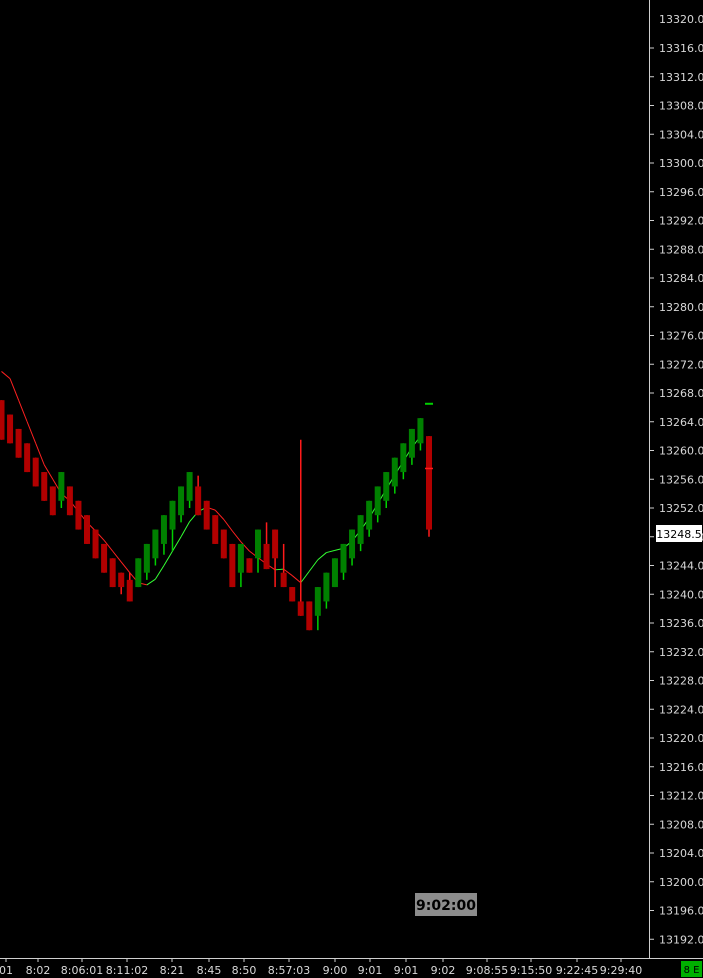 Image resolution: width=703 pixels, height=978 pixels. I want to click on y-tick-label: 13296.0, so click(681, 192).